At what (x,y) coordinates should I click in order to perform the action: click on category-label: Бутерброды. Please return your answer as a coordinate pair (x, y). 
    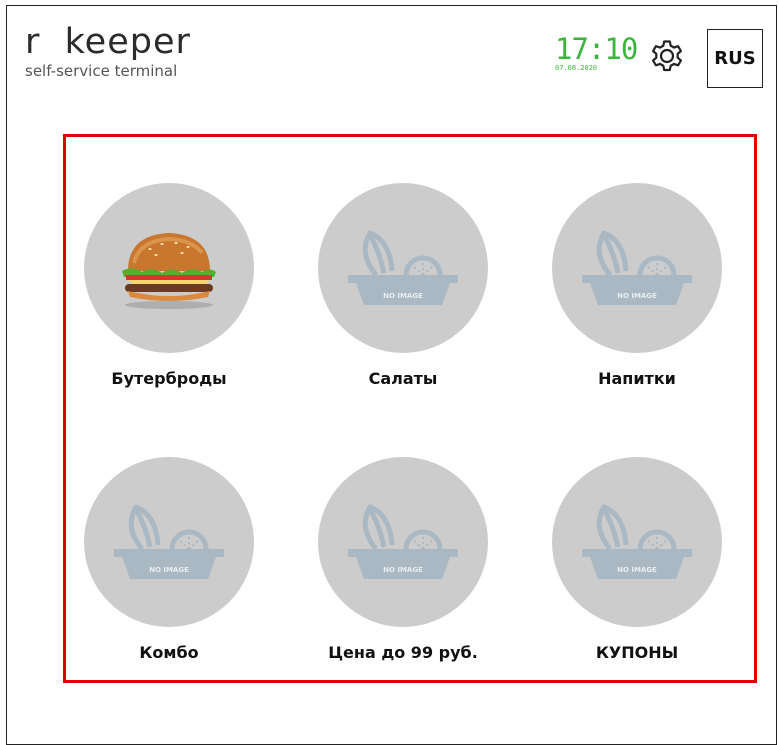
    Looking at the image, I should click on (169, 378).